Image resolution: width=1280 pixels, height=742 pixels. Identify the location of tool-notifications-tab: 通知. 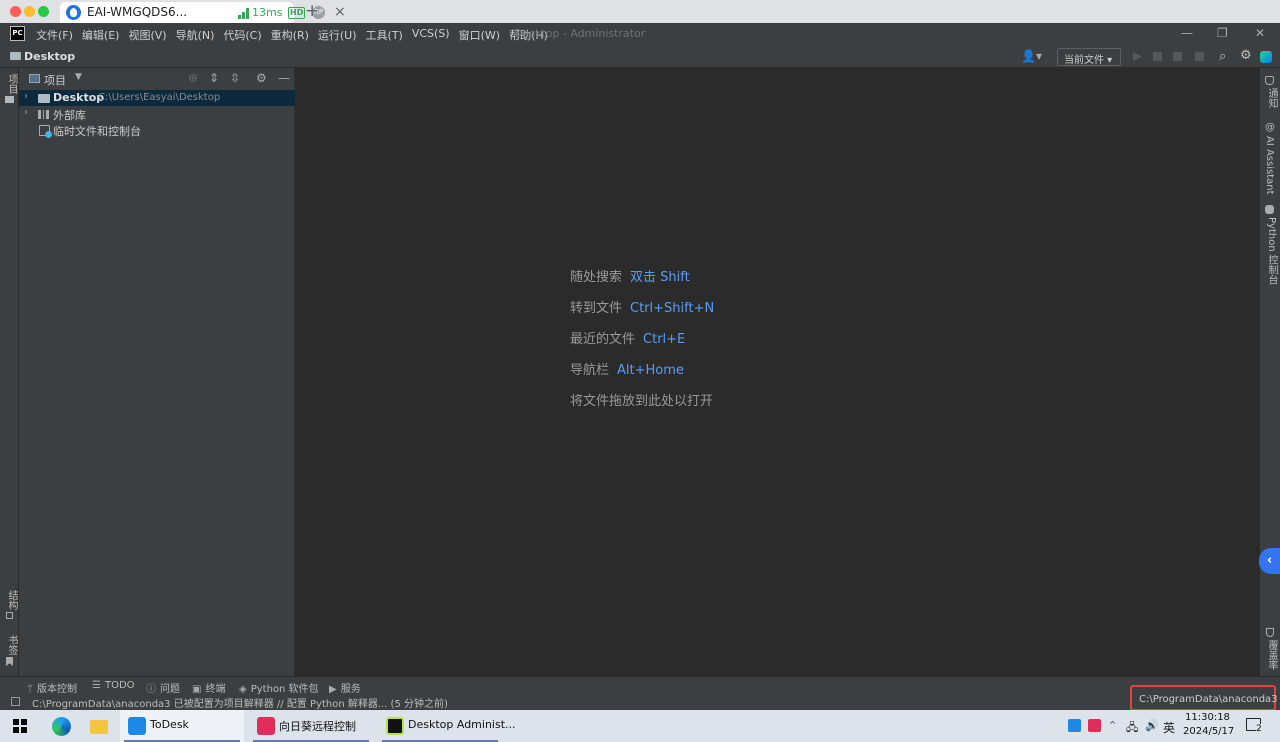
(1271, 98).